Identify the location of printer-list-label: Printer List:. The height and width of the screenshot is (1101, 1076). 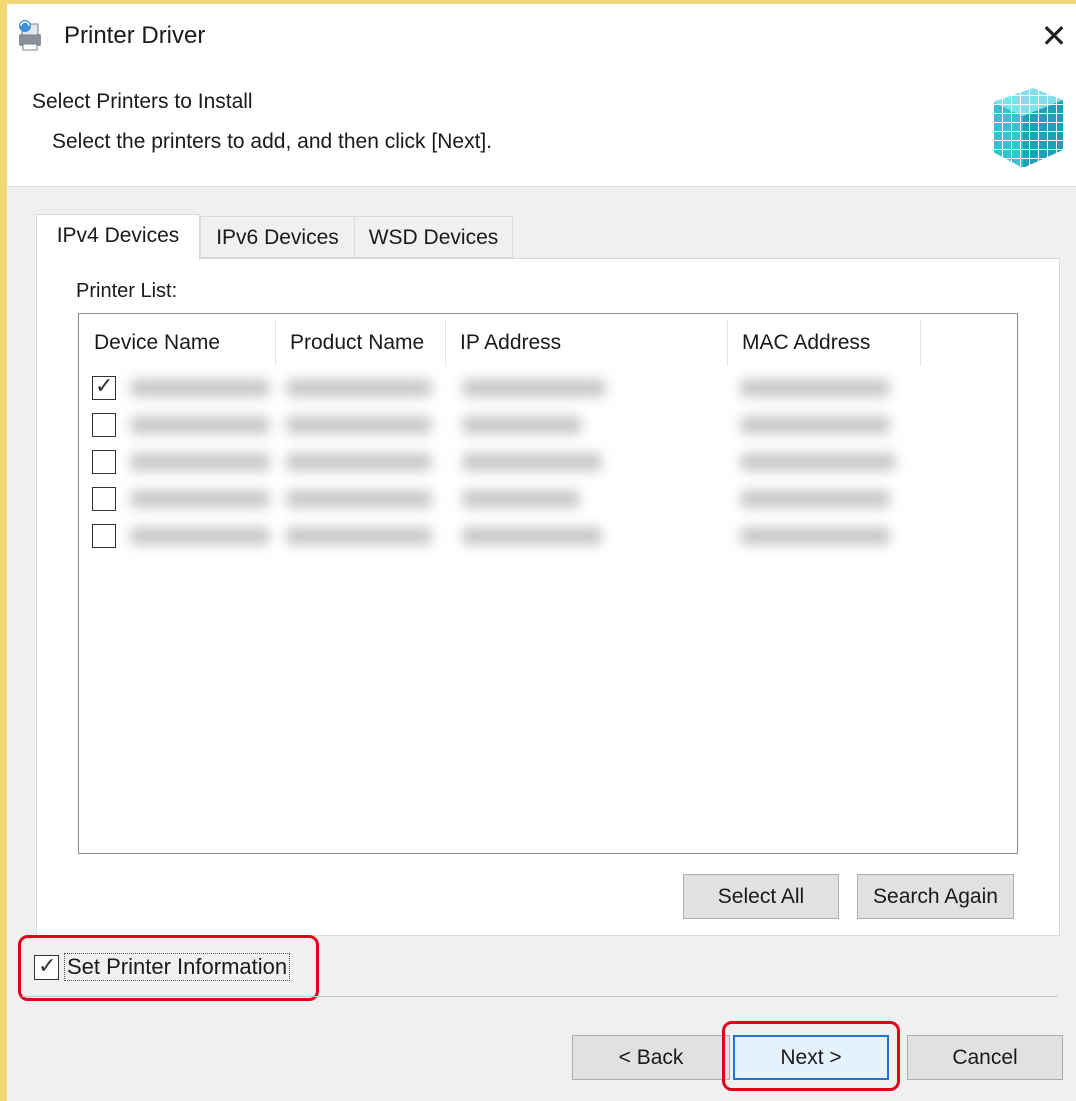
(127, 291).